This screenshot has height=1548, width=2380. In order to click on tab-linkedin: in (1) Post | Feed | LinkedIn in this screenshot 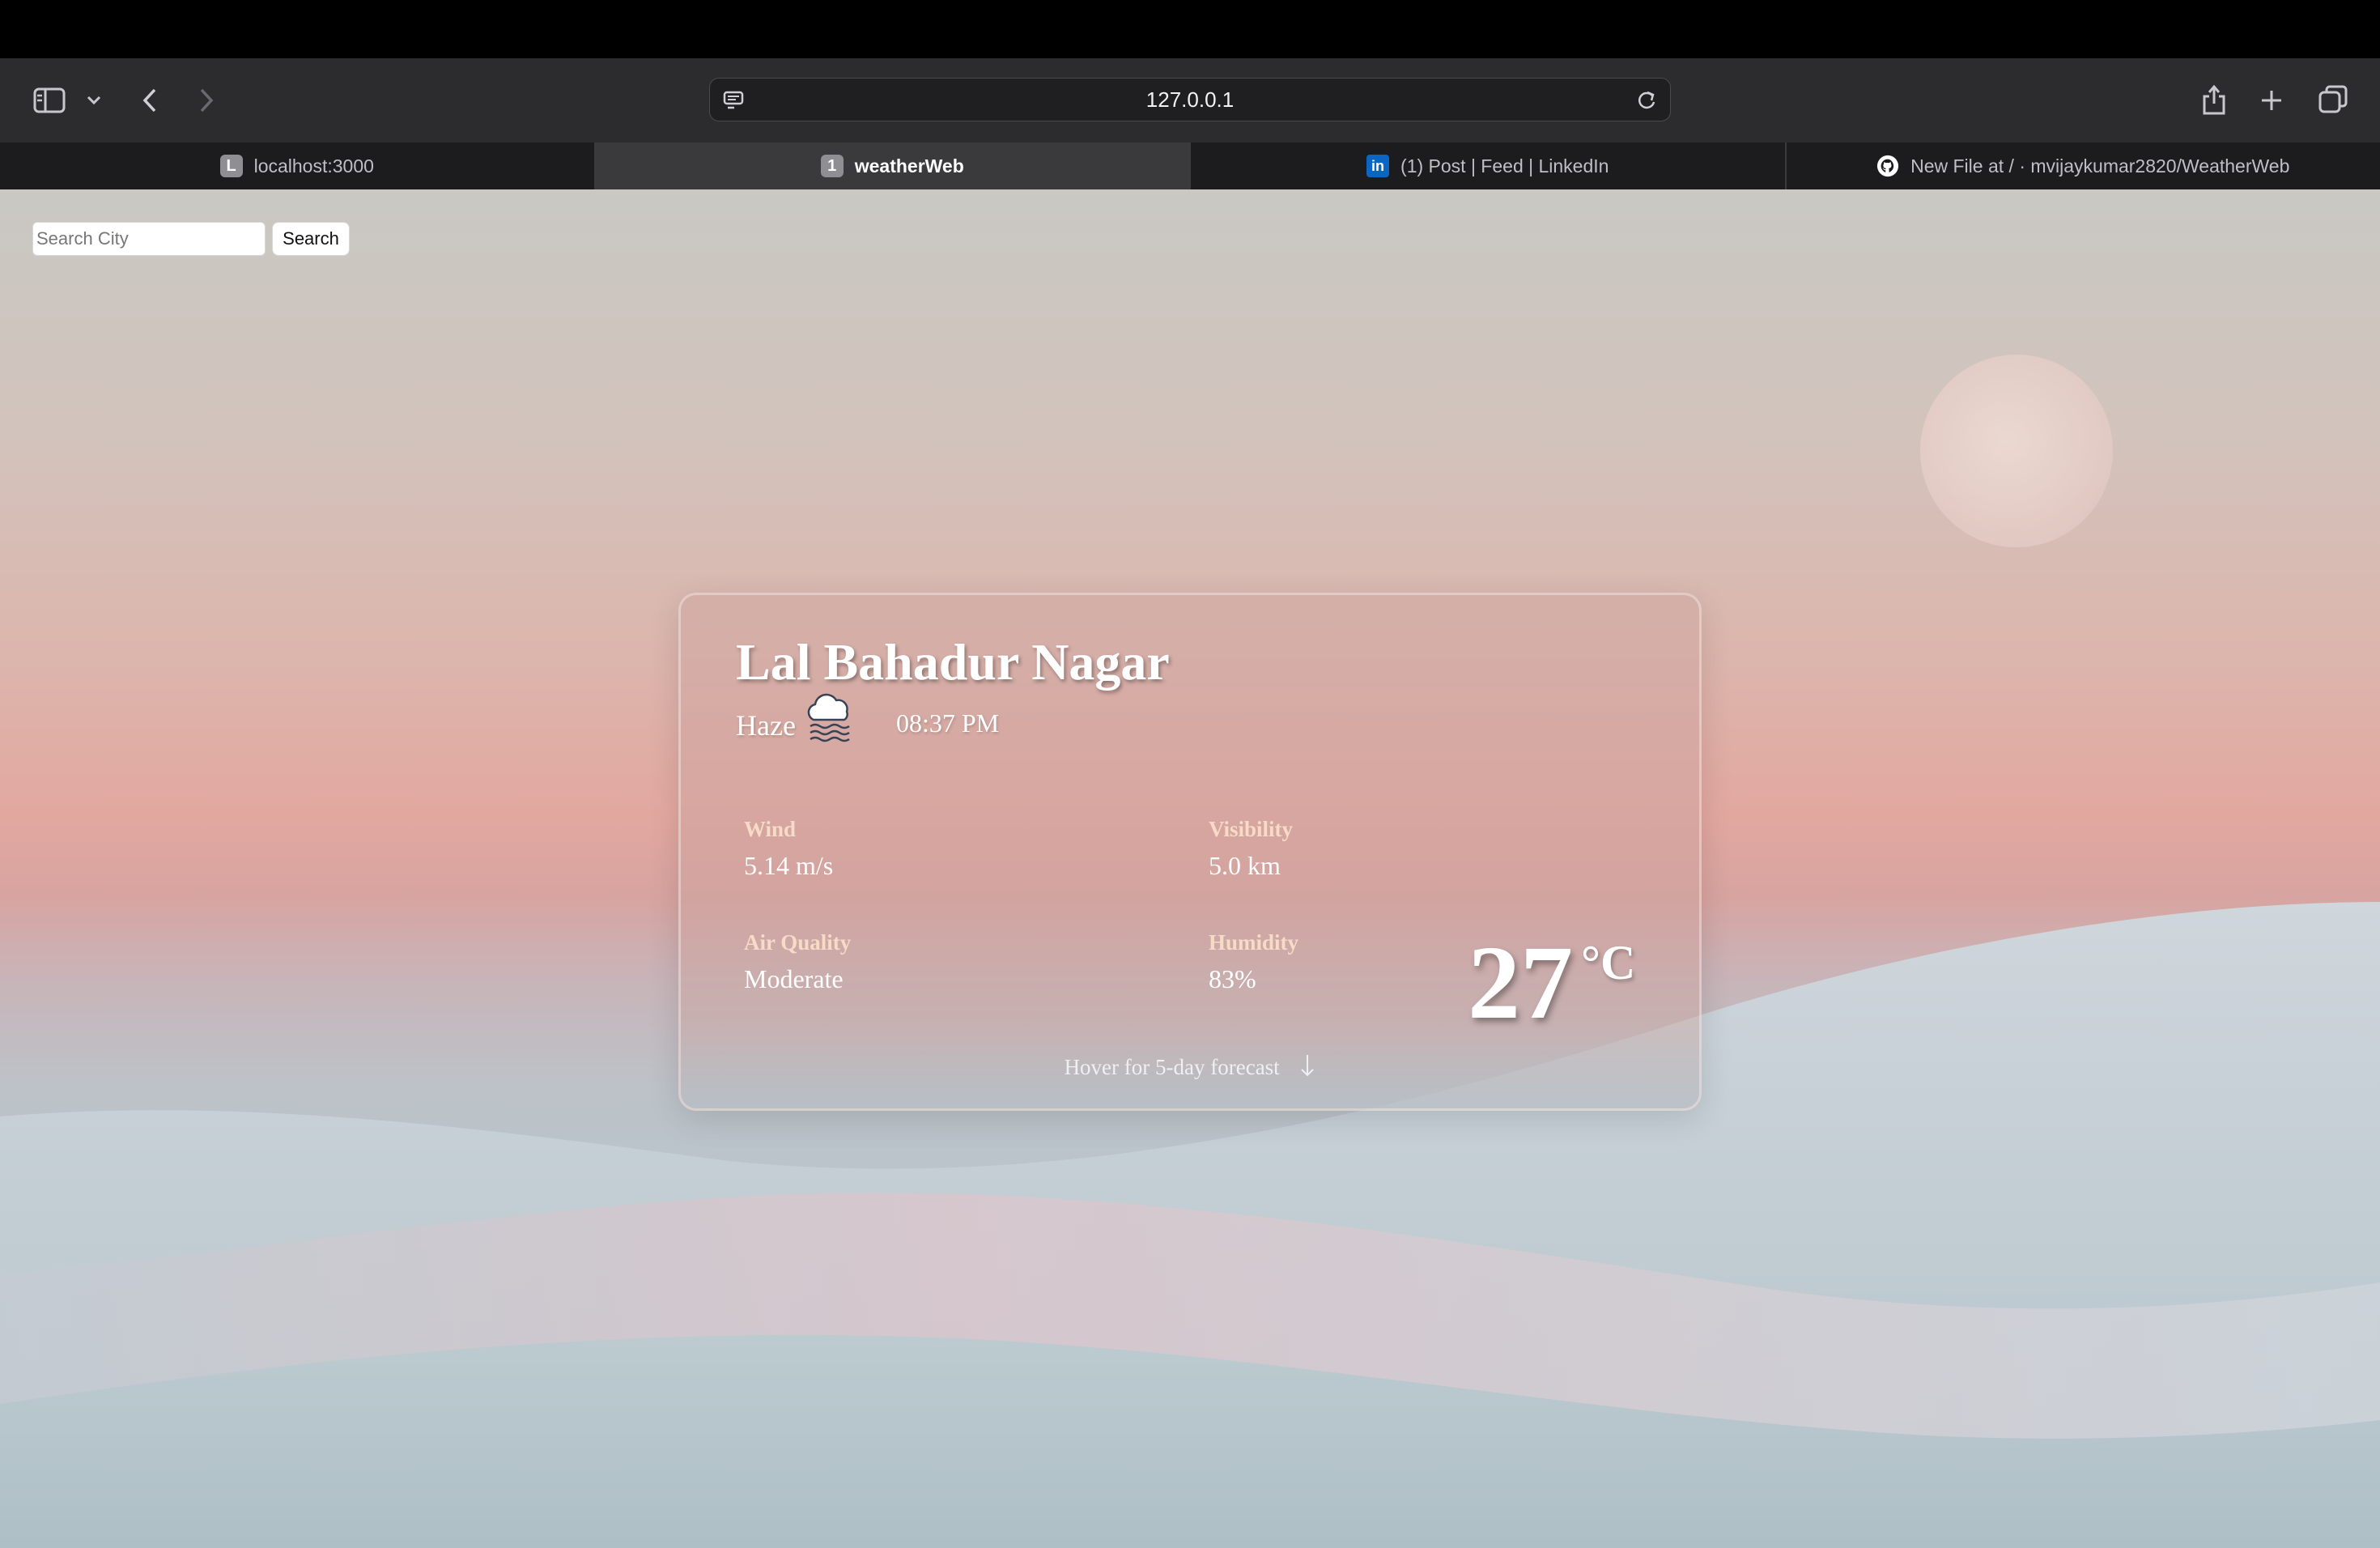, I will do `click(1489, 166)`.